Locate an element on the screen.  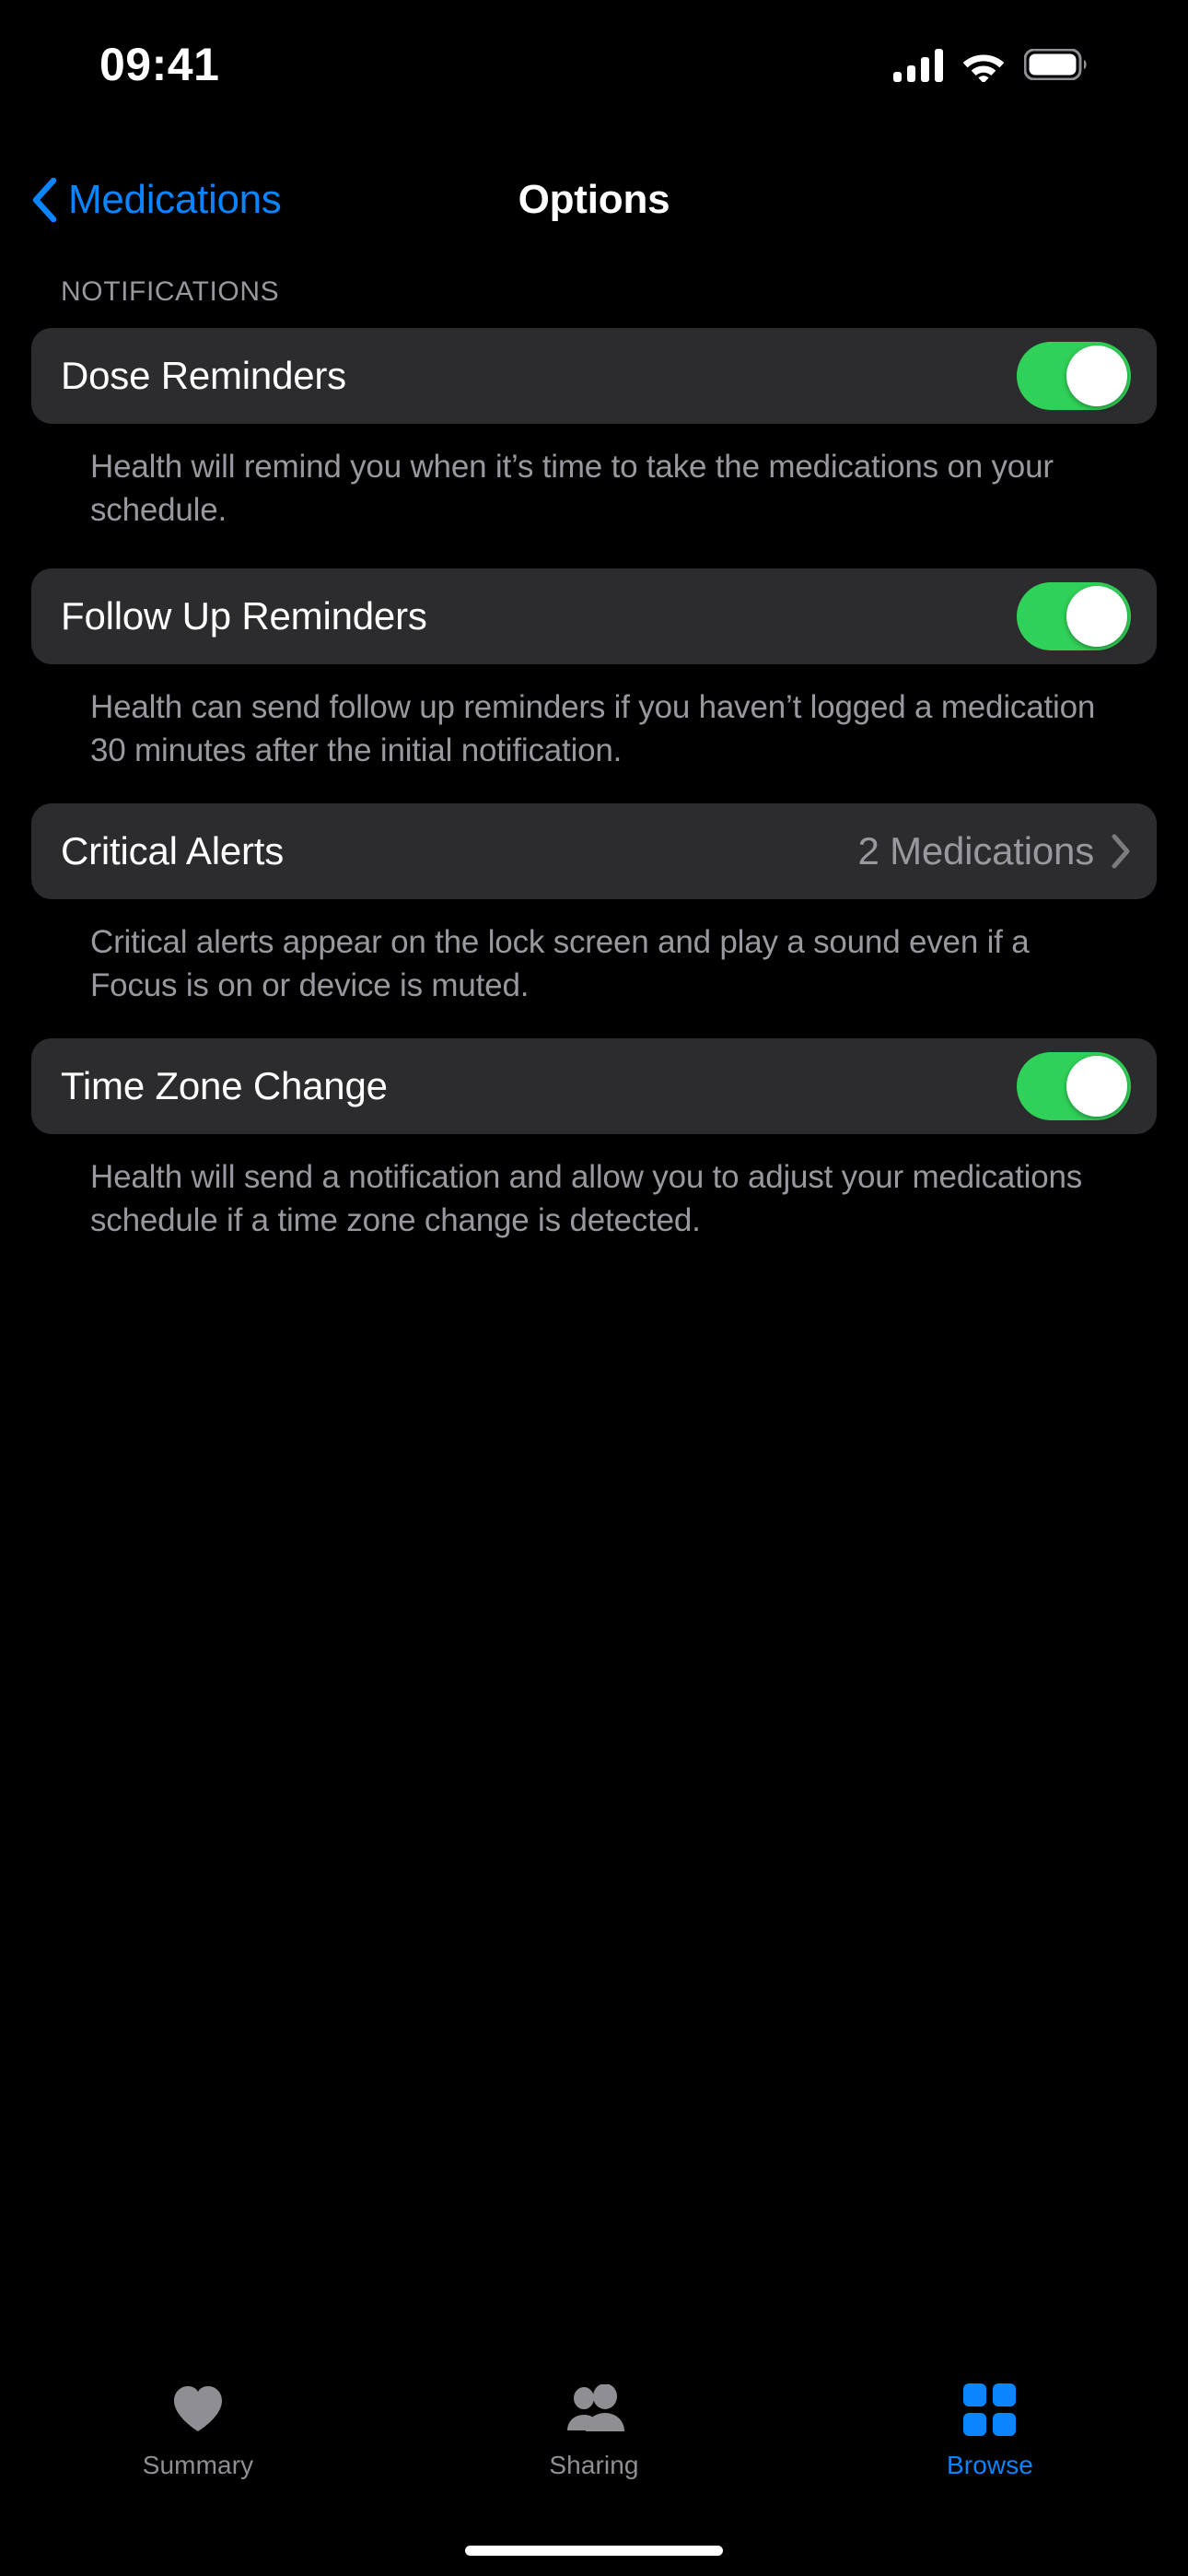
cellular-signal-icon is located at coordinates (918, 65).